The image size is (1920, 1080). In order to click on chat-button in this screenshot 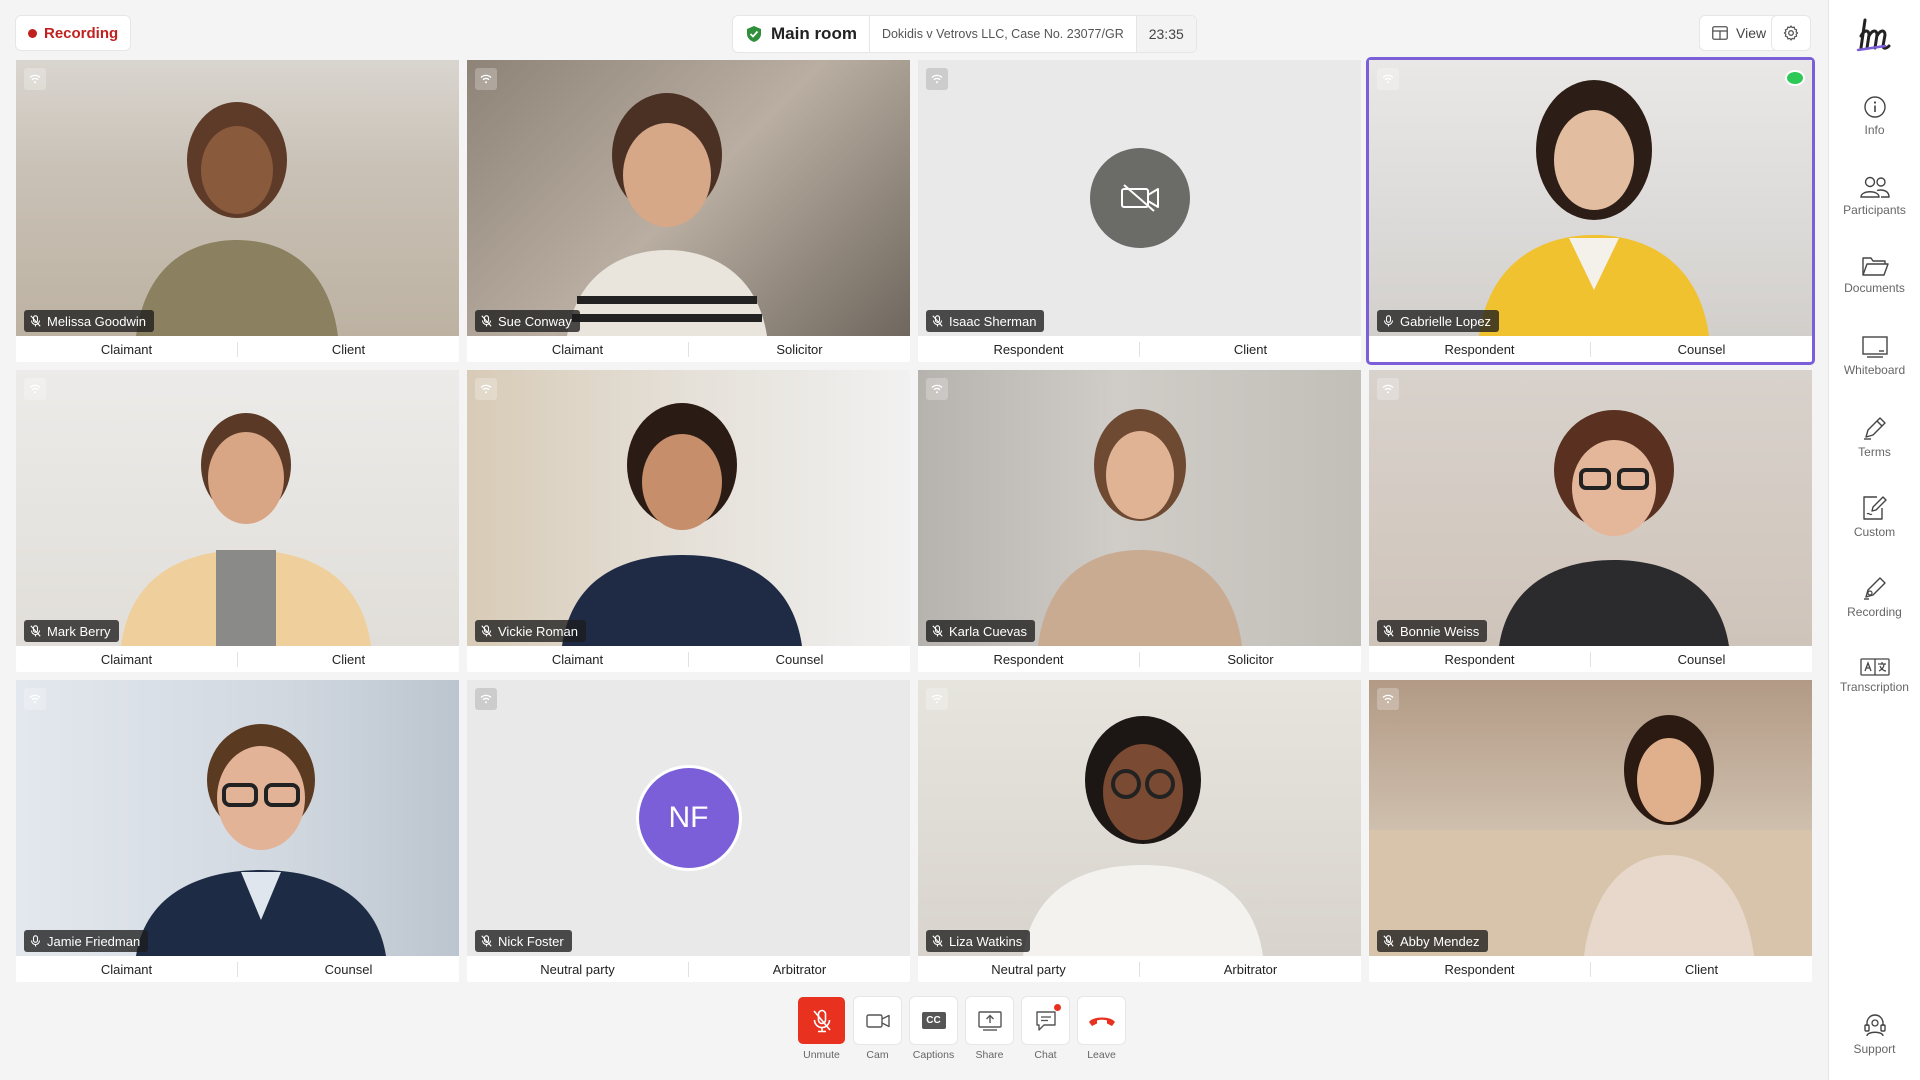, I will do `click(1045, 1020)`.